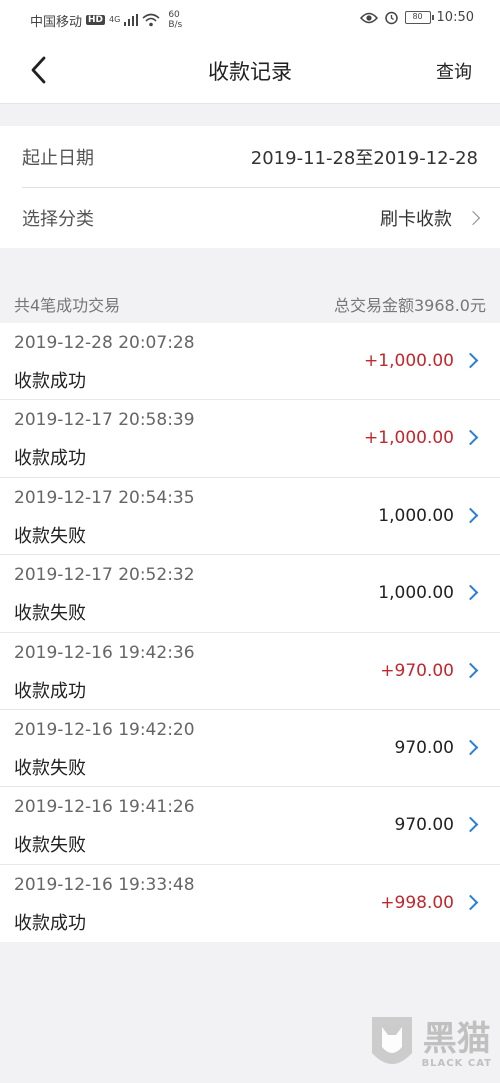  Describe the element at coordinates (56, 22) in the screenshot. I see `carrier-label: 中国移动` at that location.